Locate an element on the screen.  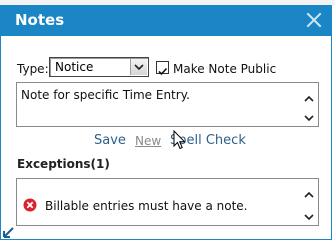
checkmark-icon is located at coordinates (163, 71).